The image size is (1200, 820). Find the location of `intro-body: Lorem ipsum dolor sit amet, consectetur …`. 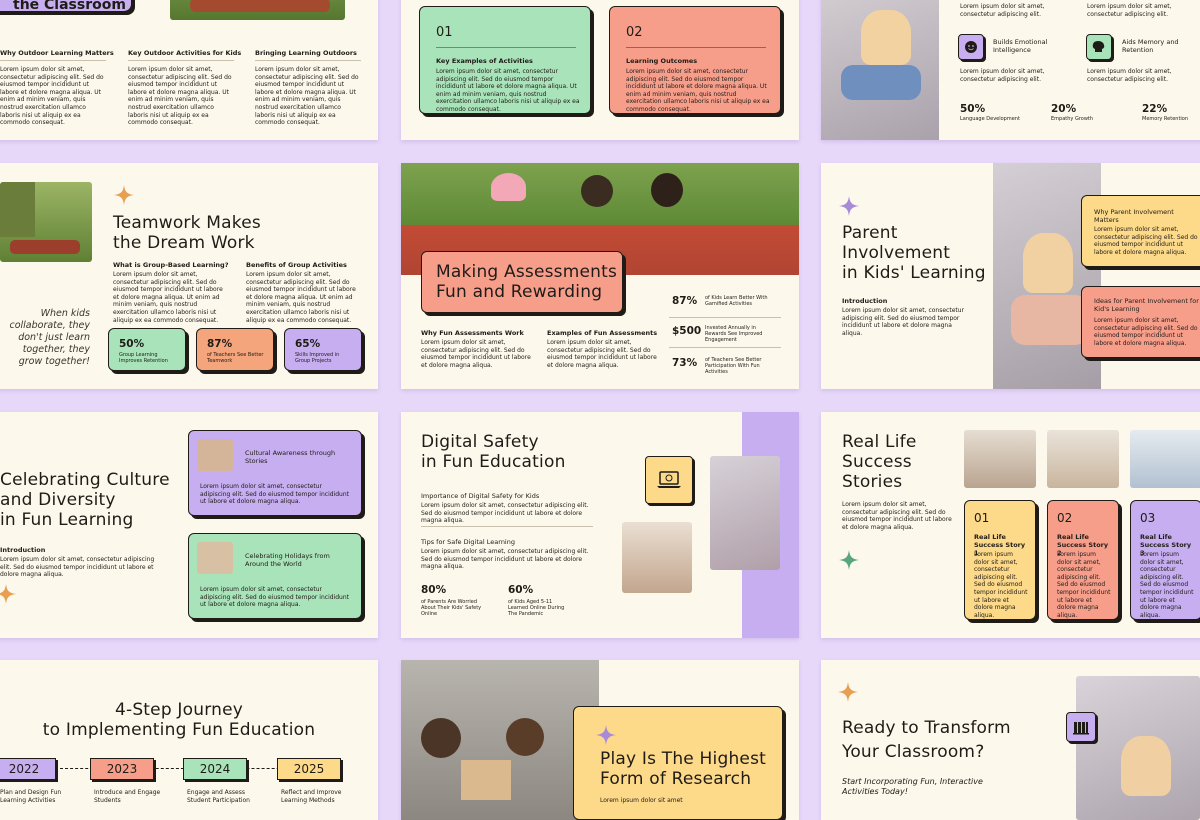

intro-body: Lorem ipsum dolor sit amet, consectetur … is located at coordinates (903, 322).